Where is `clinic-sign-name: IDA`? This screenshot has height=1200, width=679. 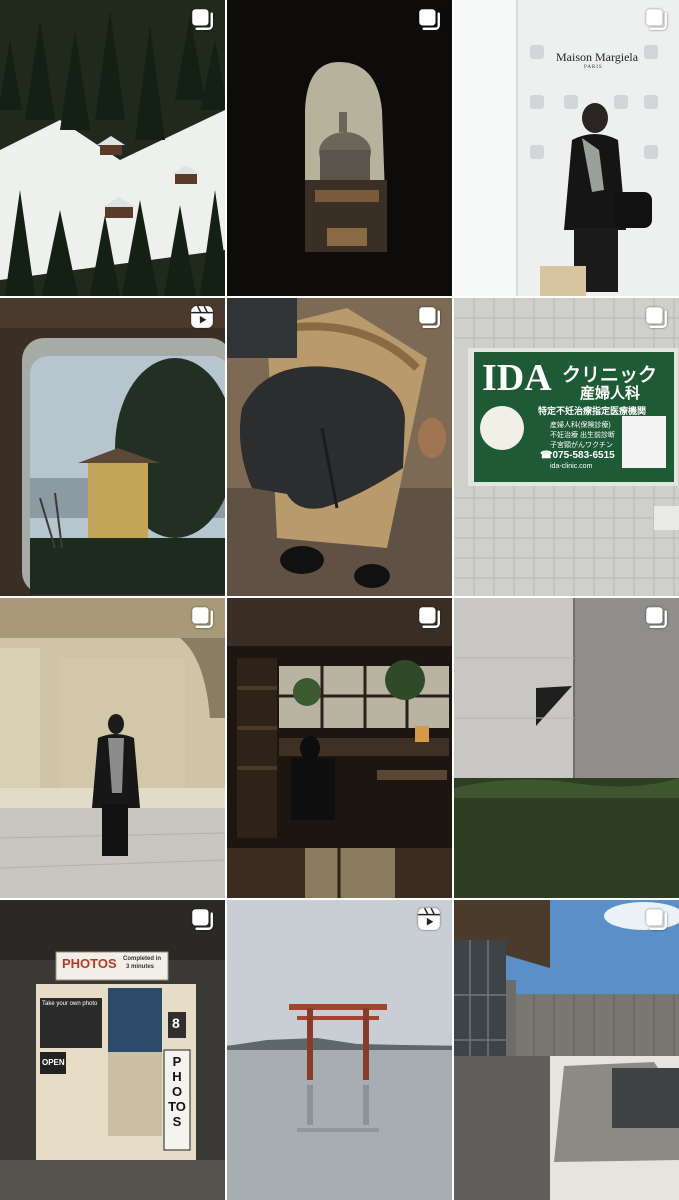 clinic-sign-name: IDA is located at coordinates (517, 378).